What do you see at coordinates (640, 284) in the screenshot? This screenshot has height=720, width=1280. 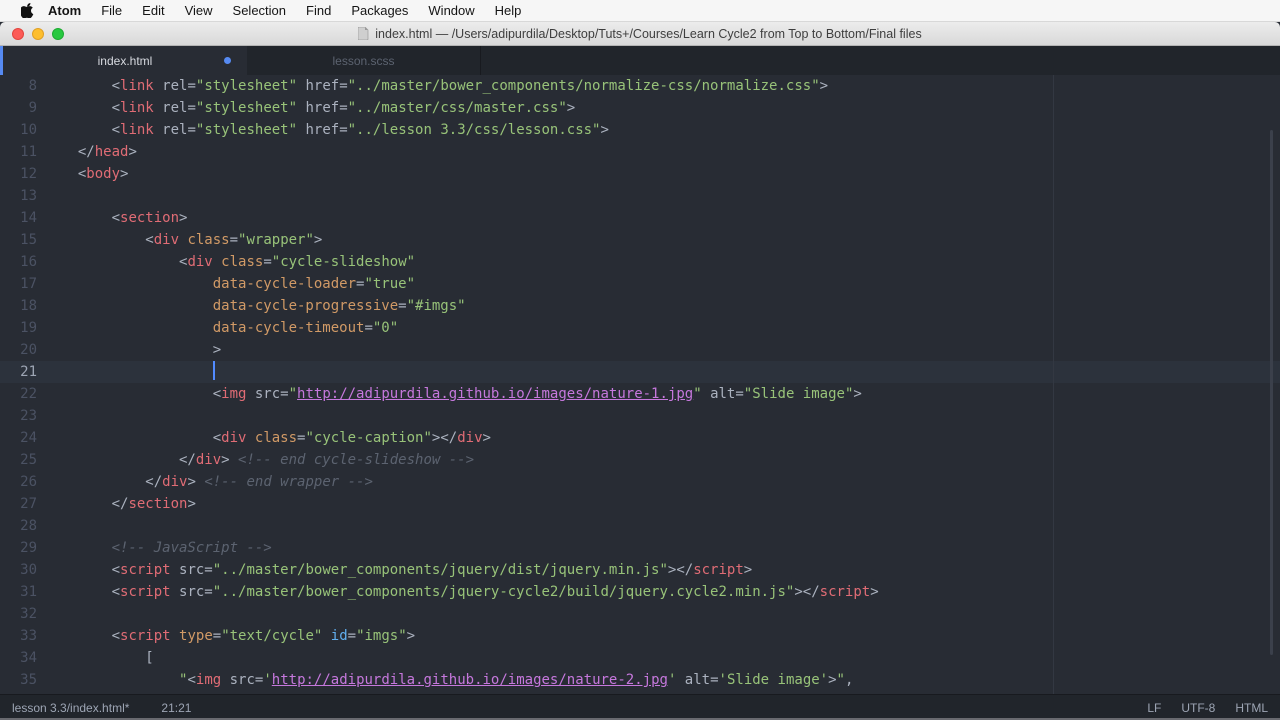 I see `code-line-17: 17 data-cycle-loader="true"` at bounding box center [640, 284].